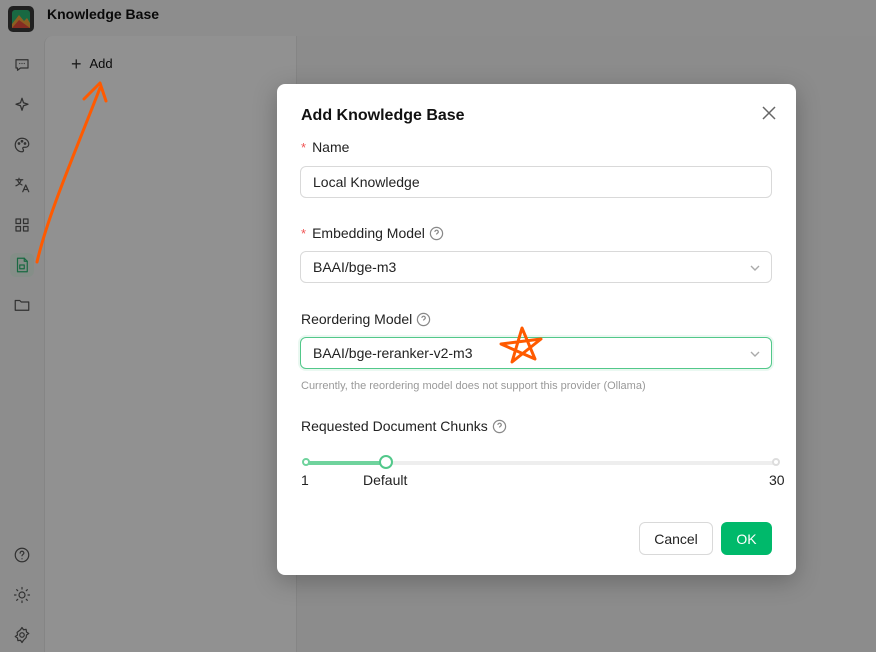 The width and height of the screenshot is (876, 652). I want to click on name-input: Local Knowledge, so click(536, 182).